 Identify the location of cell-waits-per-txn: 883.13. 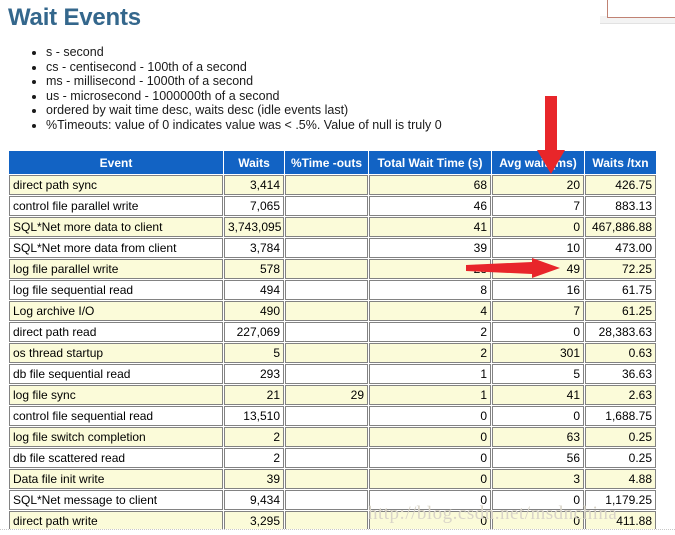
(620, 206).